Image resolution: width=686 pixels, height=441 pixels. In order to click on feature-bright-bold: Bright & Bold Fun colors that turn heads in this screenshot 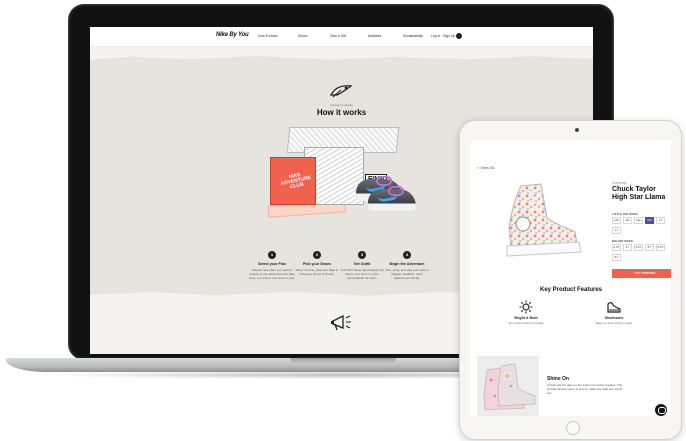, I will do `click(526, 312)`.